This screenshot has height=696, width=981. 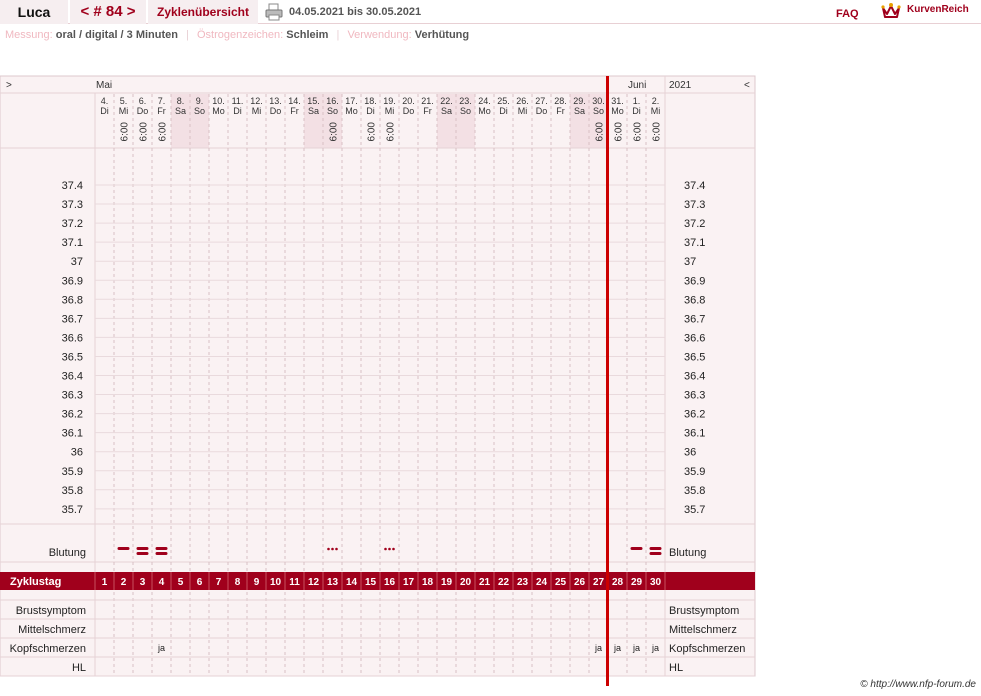 I want to click on temperature-tick-right: 37.2, so click(x=694, y=224).